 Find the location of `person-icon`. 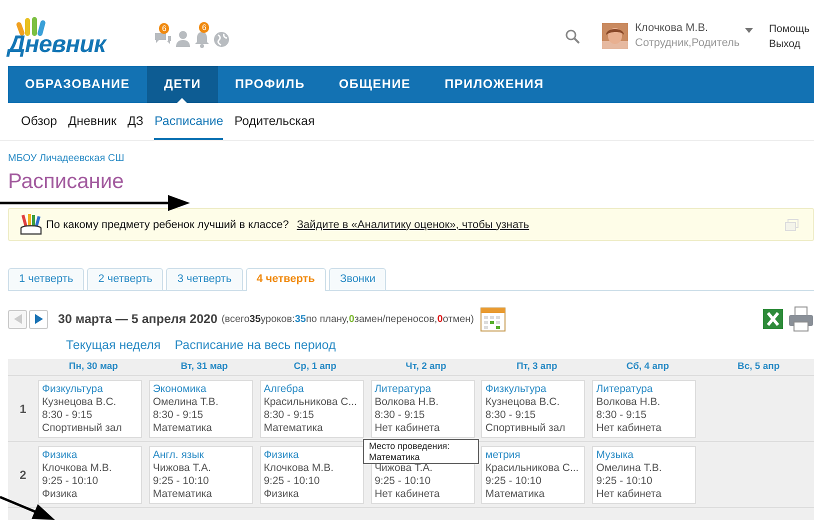

person-icon is located at coordinates (183, 39).